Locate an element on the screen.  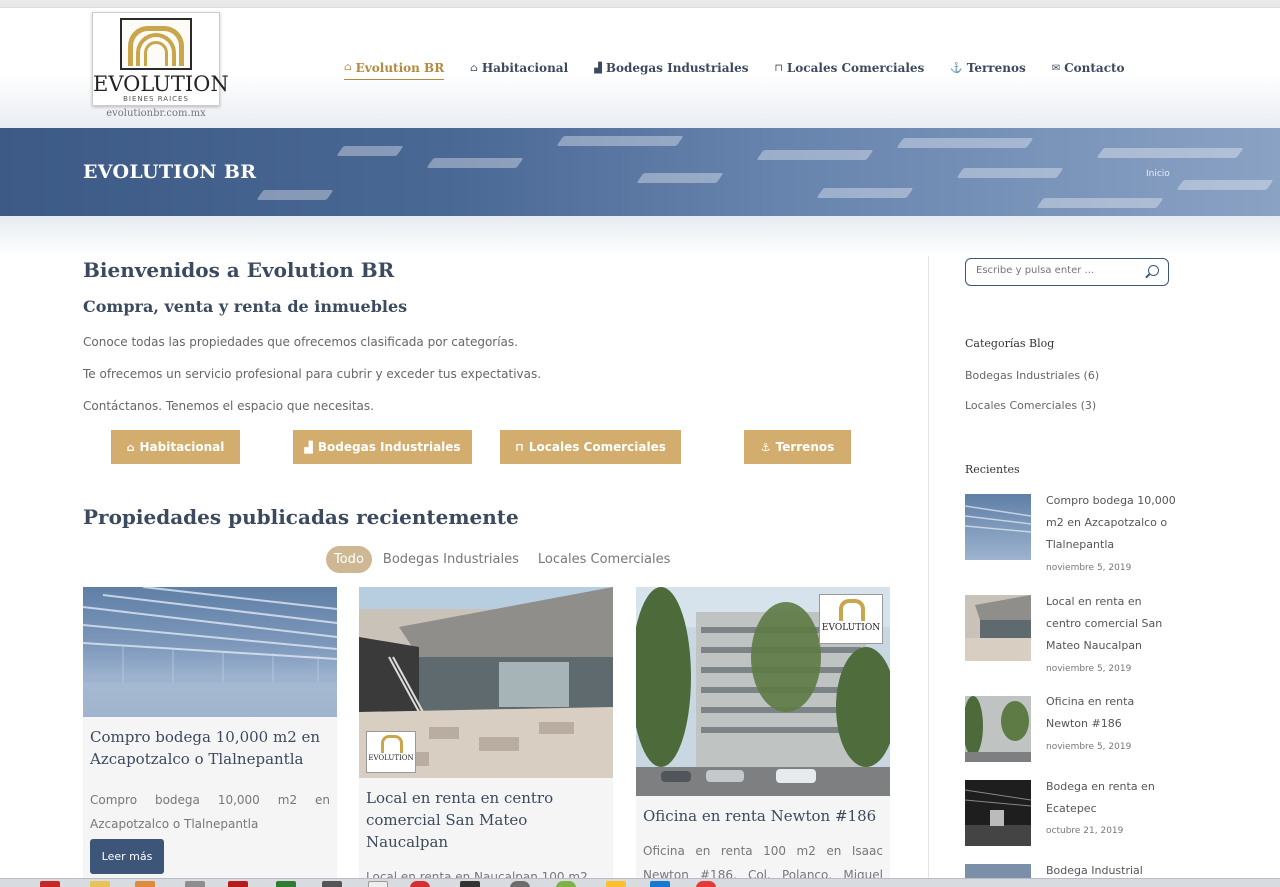
logo-emblem is located at coordinates (156, 44).